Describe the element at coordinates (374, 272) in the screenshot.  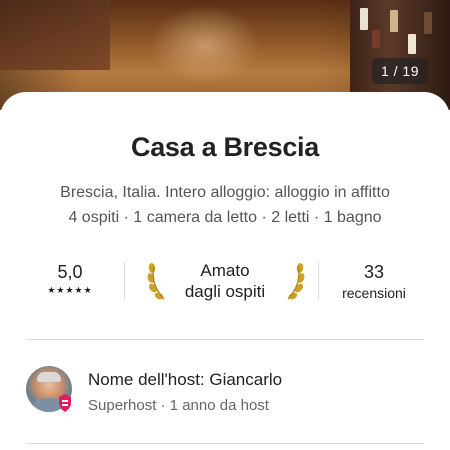
I see `reviews-count: 33` at that location.